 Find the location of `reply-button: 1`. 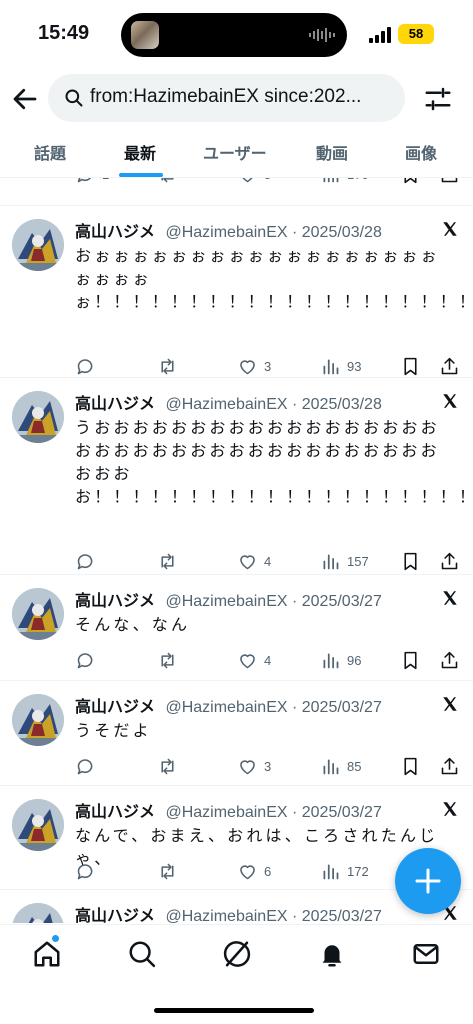

reply-button: 1 is located at coordinates (92, 181).